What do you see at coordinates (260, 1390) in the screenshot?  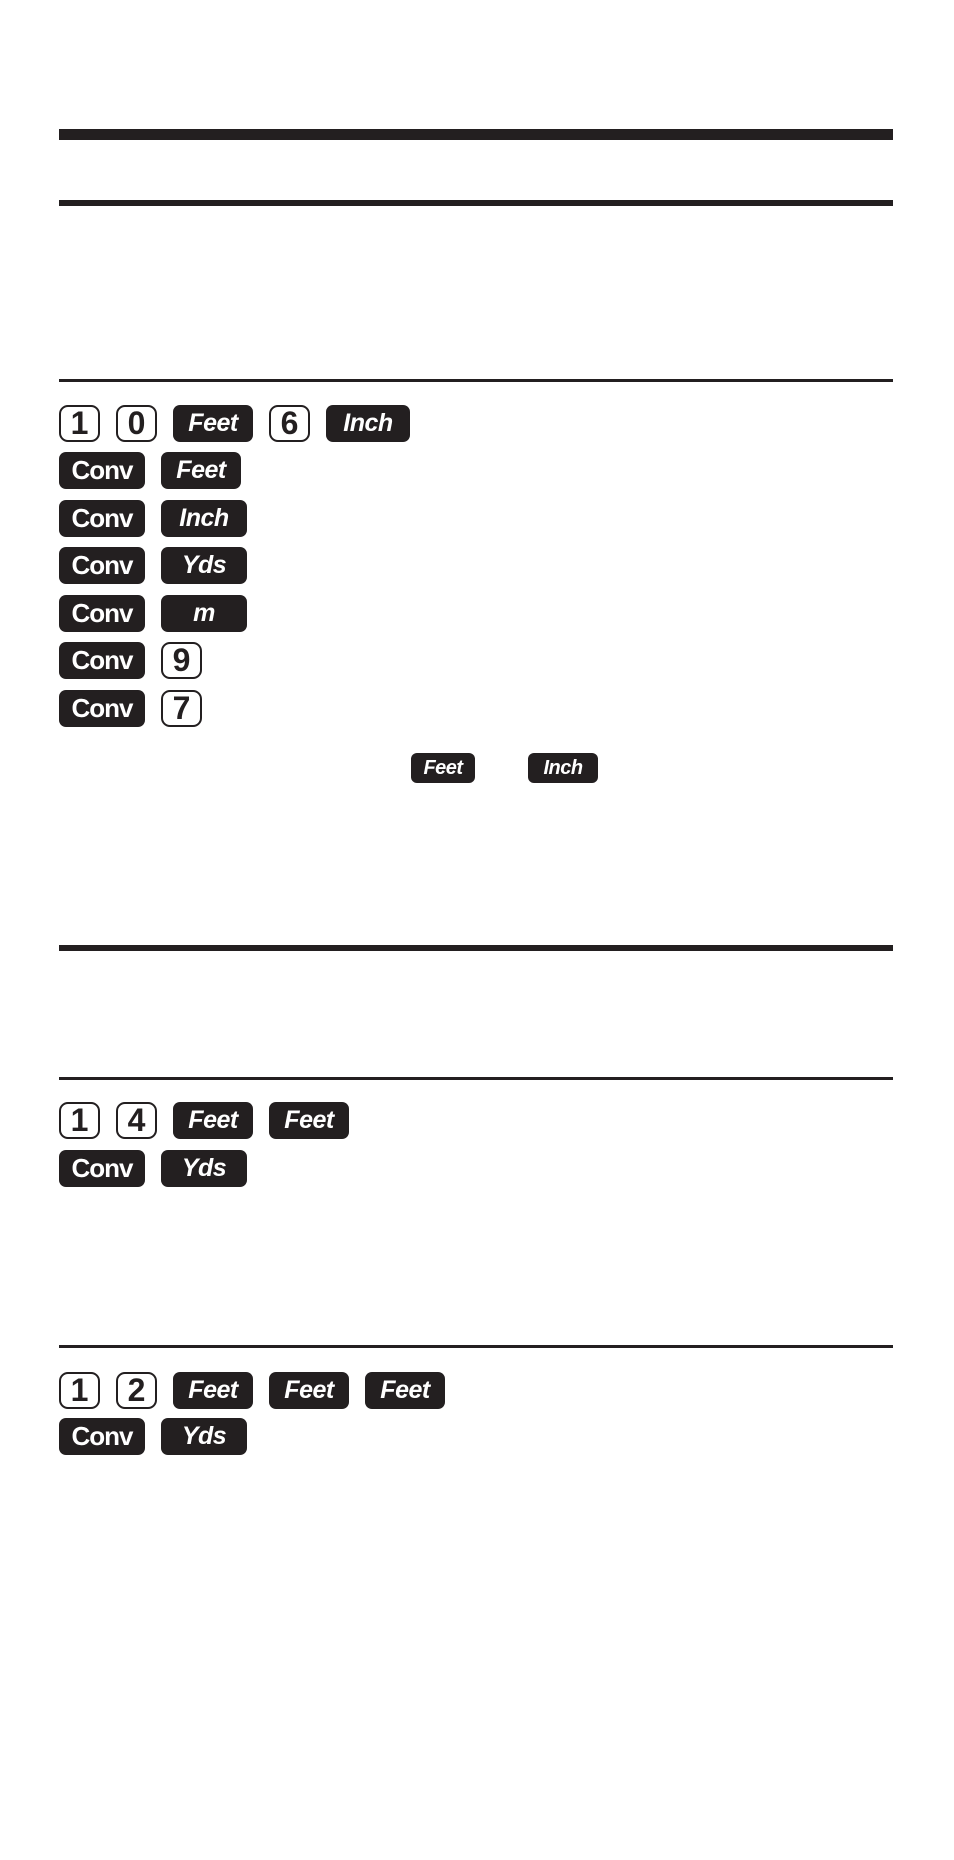 I see `example3-entry-row: 1 2 Feet Feet Feet` at bounding box center [260, 1390].